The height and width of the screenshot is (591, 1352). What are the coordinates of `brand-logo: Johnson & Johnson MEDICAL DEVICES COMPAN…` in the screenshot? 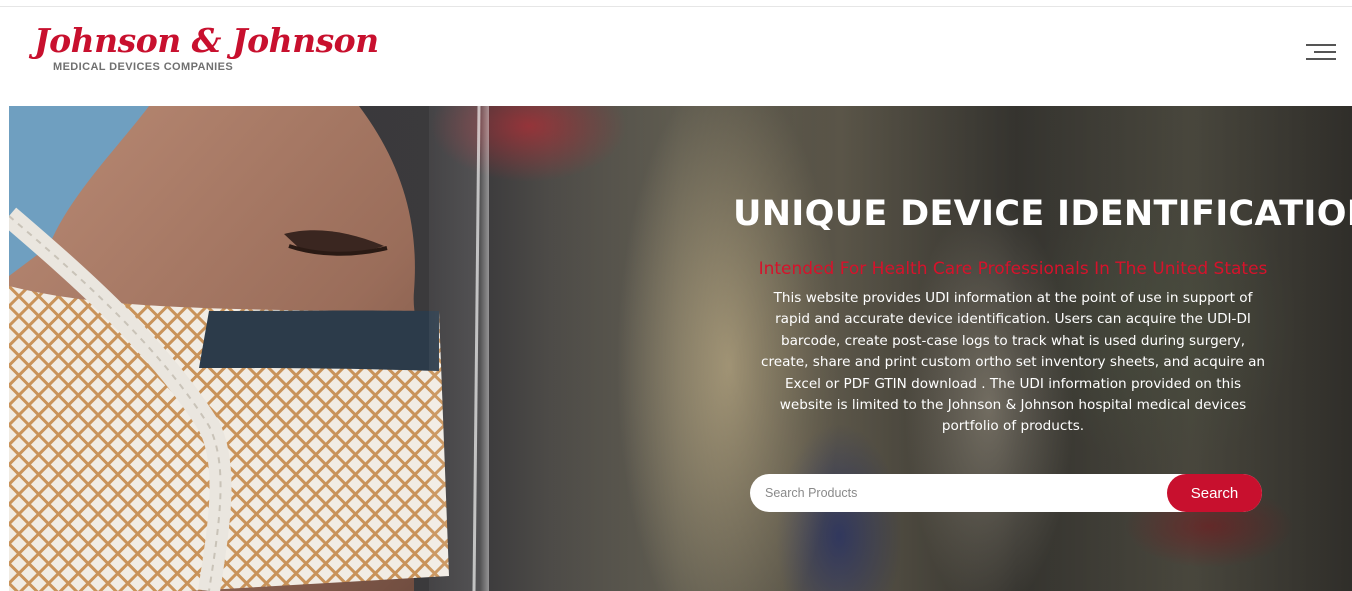 It's located at (206, 47).